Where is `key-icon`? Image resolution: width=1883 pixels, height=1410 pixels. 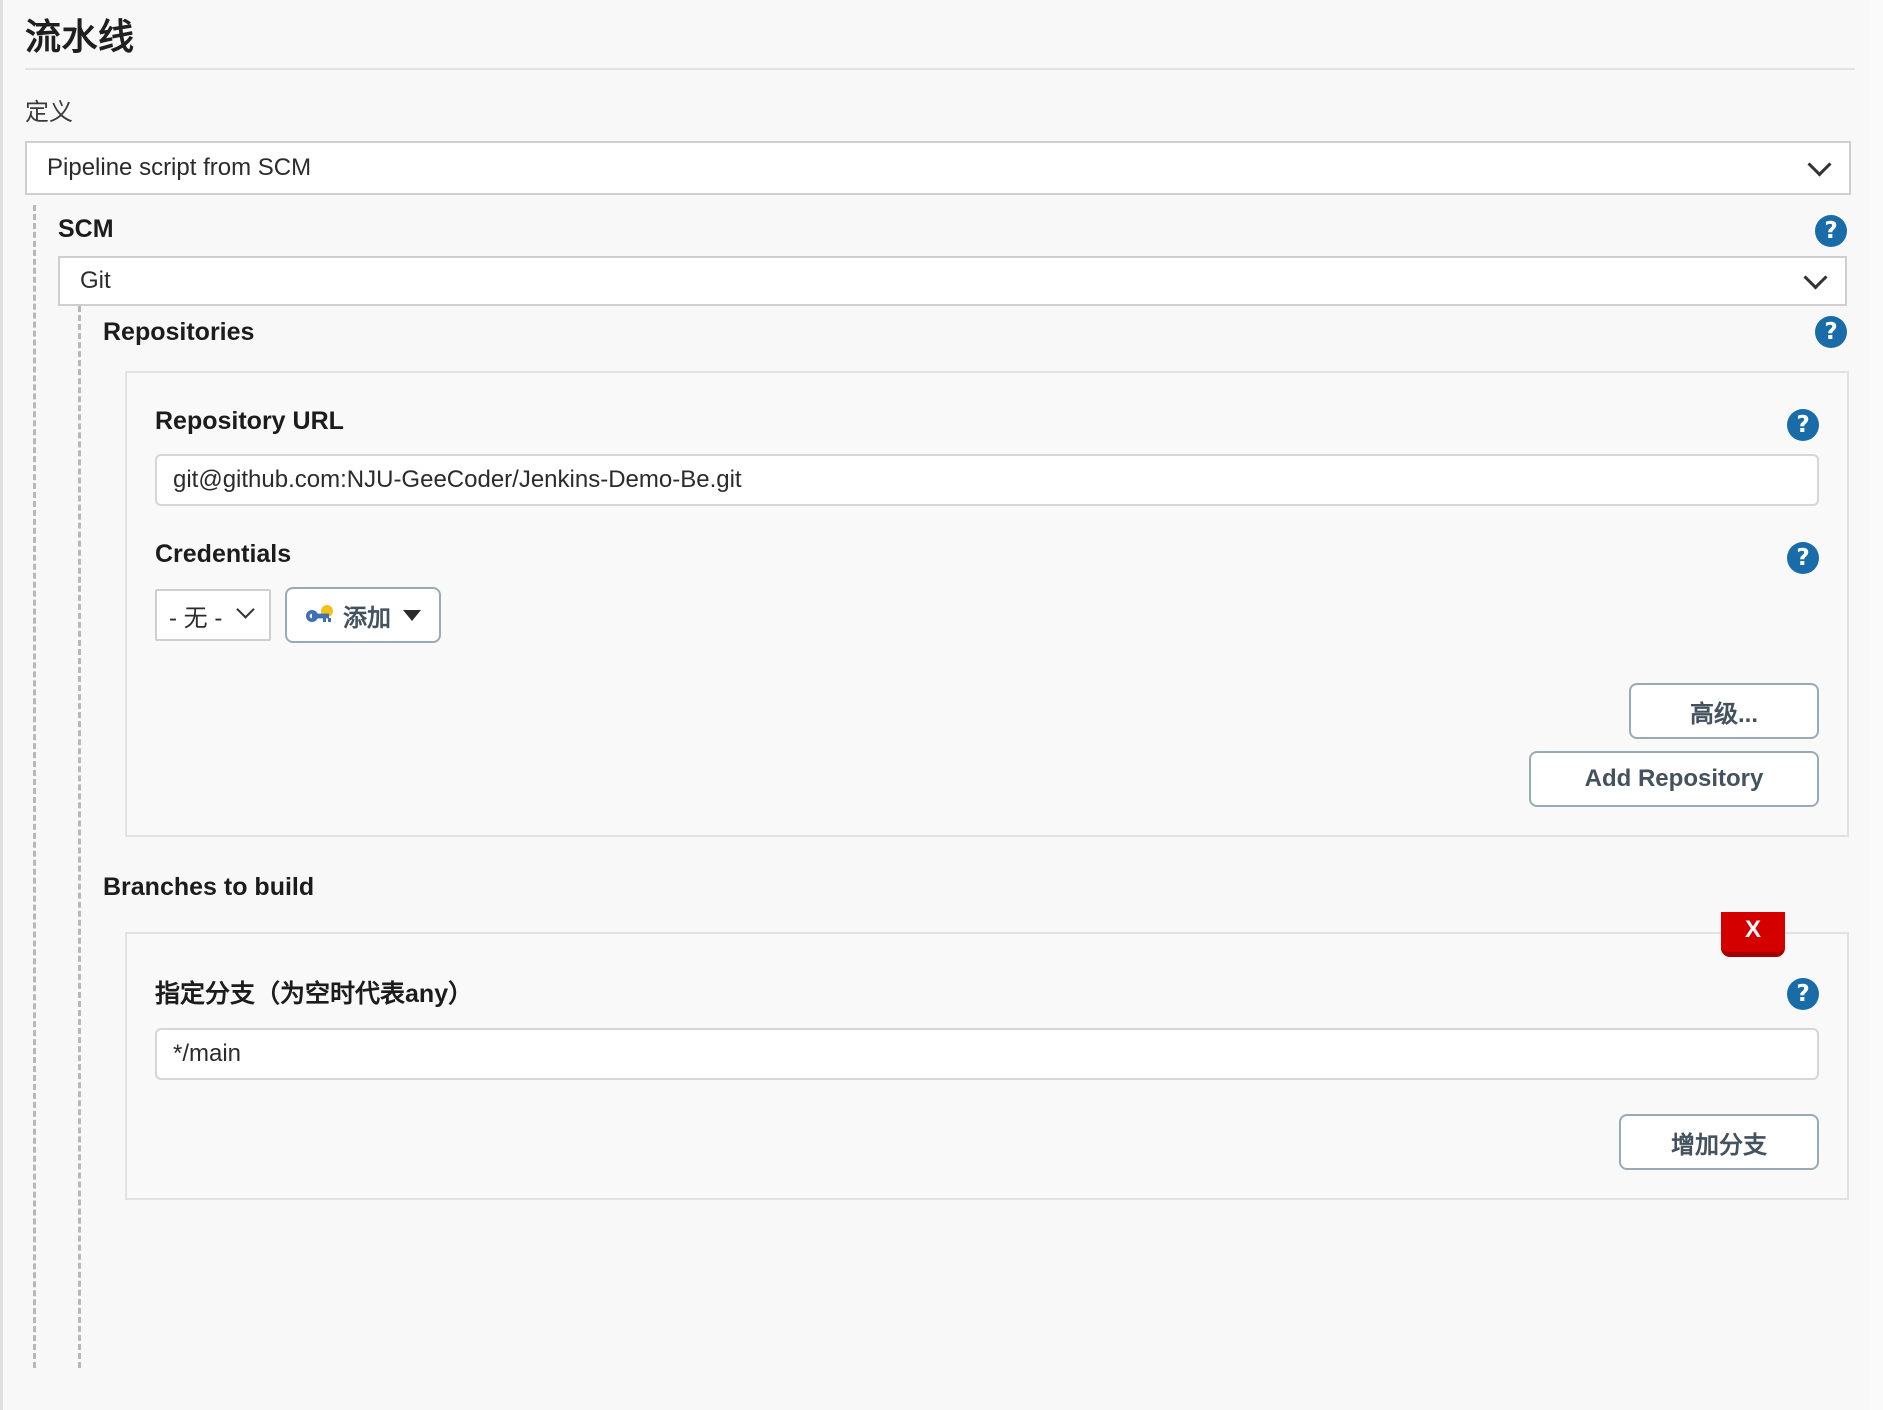
key-icon is located at coordinates (320, 615).